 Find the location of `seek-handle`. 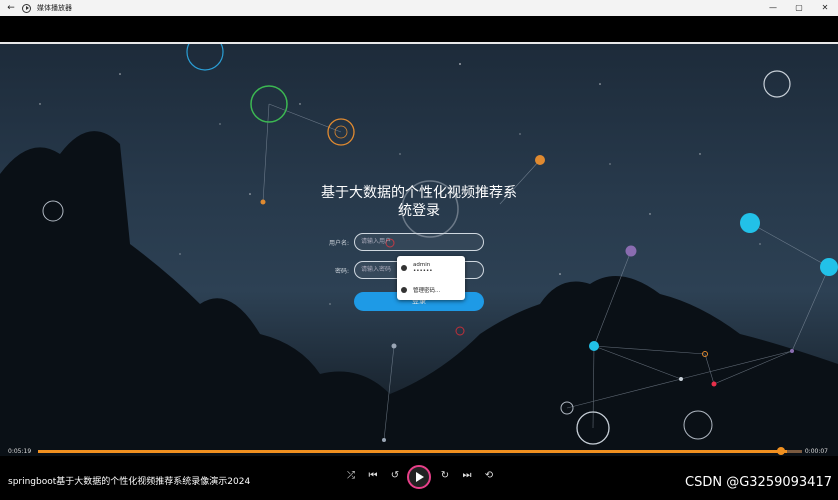

seek-handle is located at coordinates (781, 451).